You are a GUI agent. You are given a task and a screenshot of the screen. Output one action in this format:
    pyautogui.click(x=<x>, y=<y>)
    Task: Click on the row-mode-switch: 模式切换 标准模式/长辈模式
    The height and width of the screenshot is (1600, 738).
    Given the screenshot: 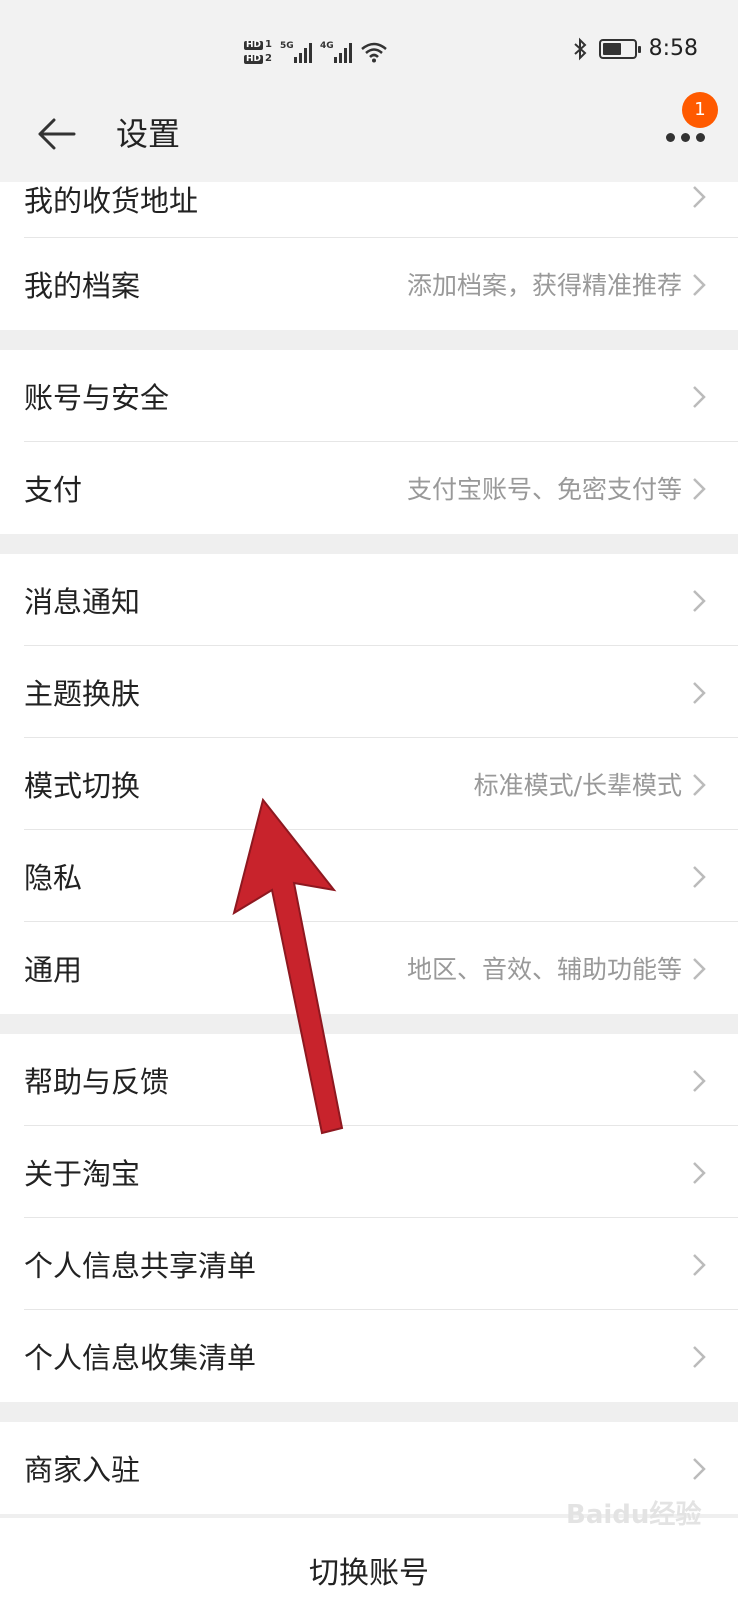 What is the action you would take?
    pyautogui.click(x=381, y=784)
    